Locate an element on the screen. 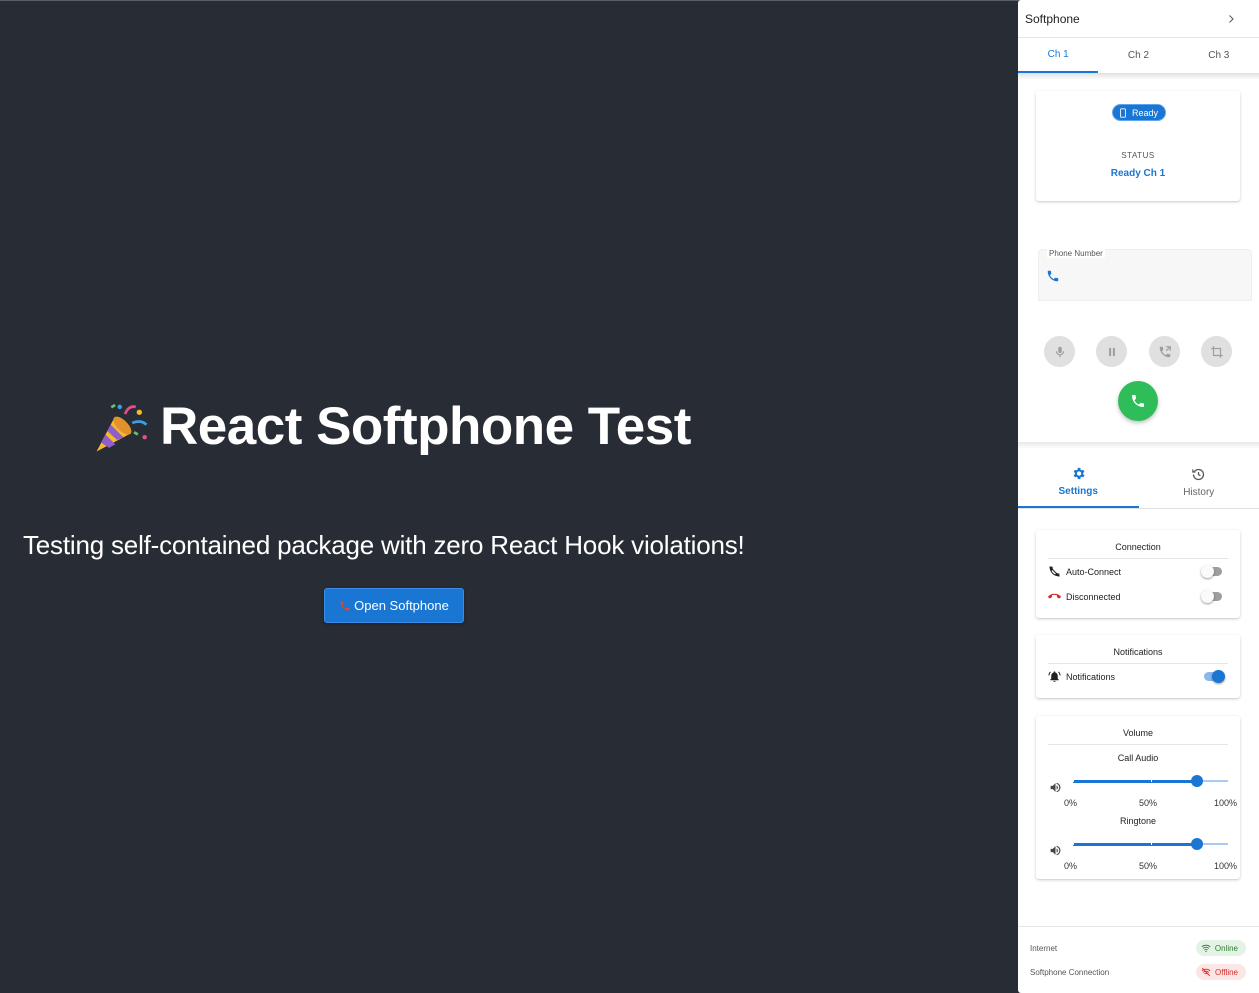 Image resolution: width=1259 pixels, height=993 pixels. ringtone-slider is located at coordinates (1151, 844).